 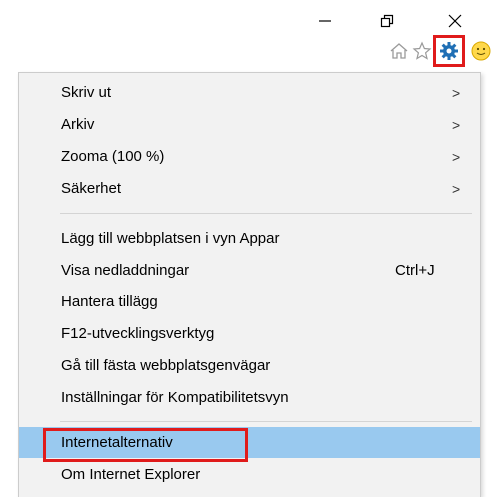 I want to click on tools-button, so click(x=449, y=51).